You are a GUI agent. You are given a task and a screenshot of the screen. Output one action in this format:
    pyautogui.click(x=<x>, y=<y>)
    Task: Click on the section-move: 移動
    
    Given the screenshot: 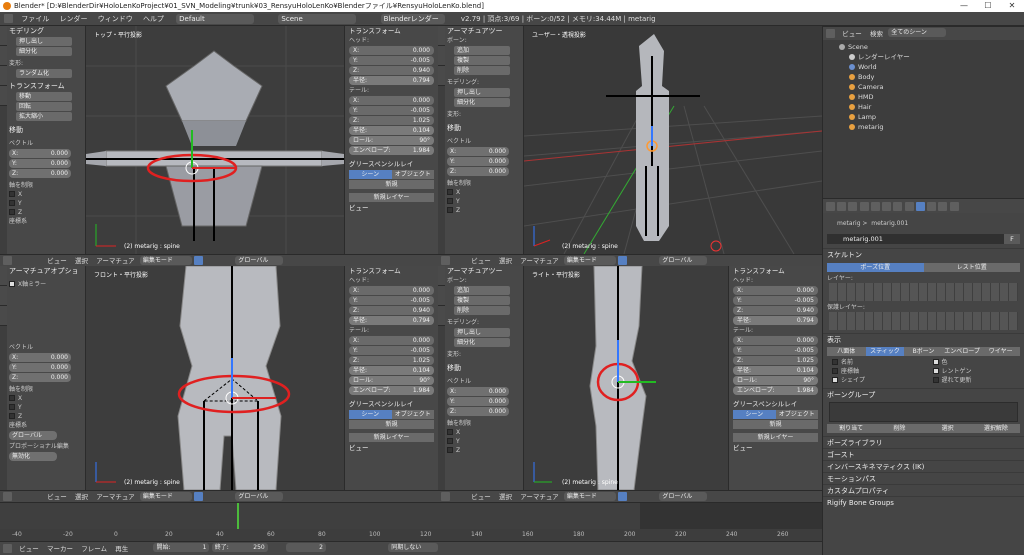 What is the action you would take?
    pyautogui.click(x=42, y=130)
    